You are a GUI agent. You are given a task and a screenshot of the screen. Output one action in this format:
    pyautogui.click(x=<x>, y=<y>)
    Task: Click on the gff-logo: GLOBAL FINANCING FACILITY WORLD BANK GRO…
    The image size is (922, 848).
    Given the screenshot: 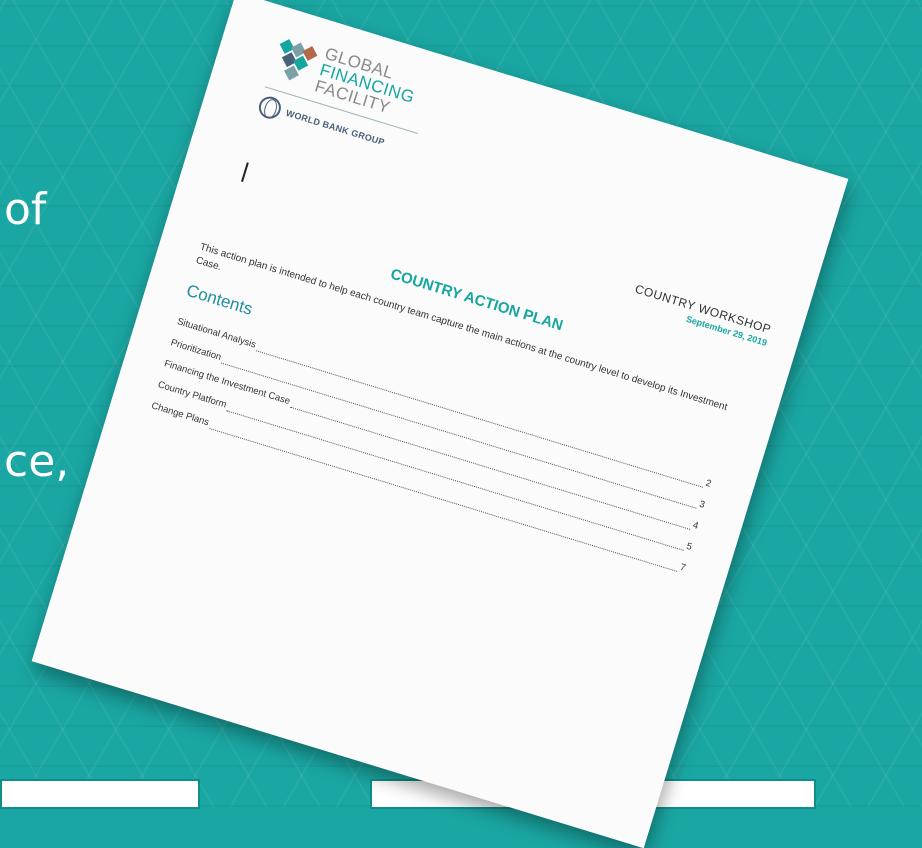 What is the action you would take?
    pyautogui.click(x=348, y=104)
    